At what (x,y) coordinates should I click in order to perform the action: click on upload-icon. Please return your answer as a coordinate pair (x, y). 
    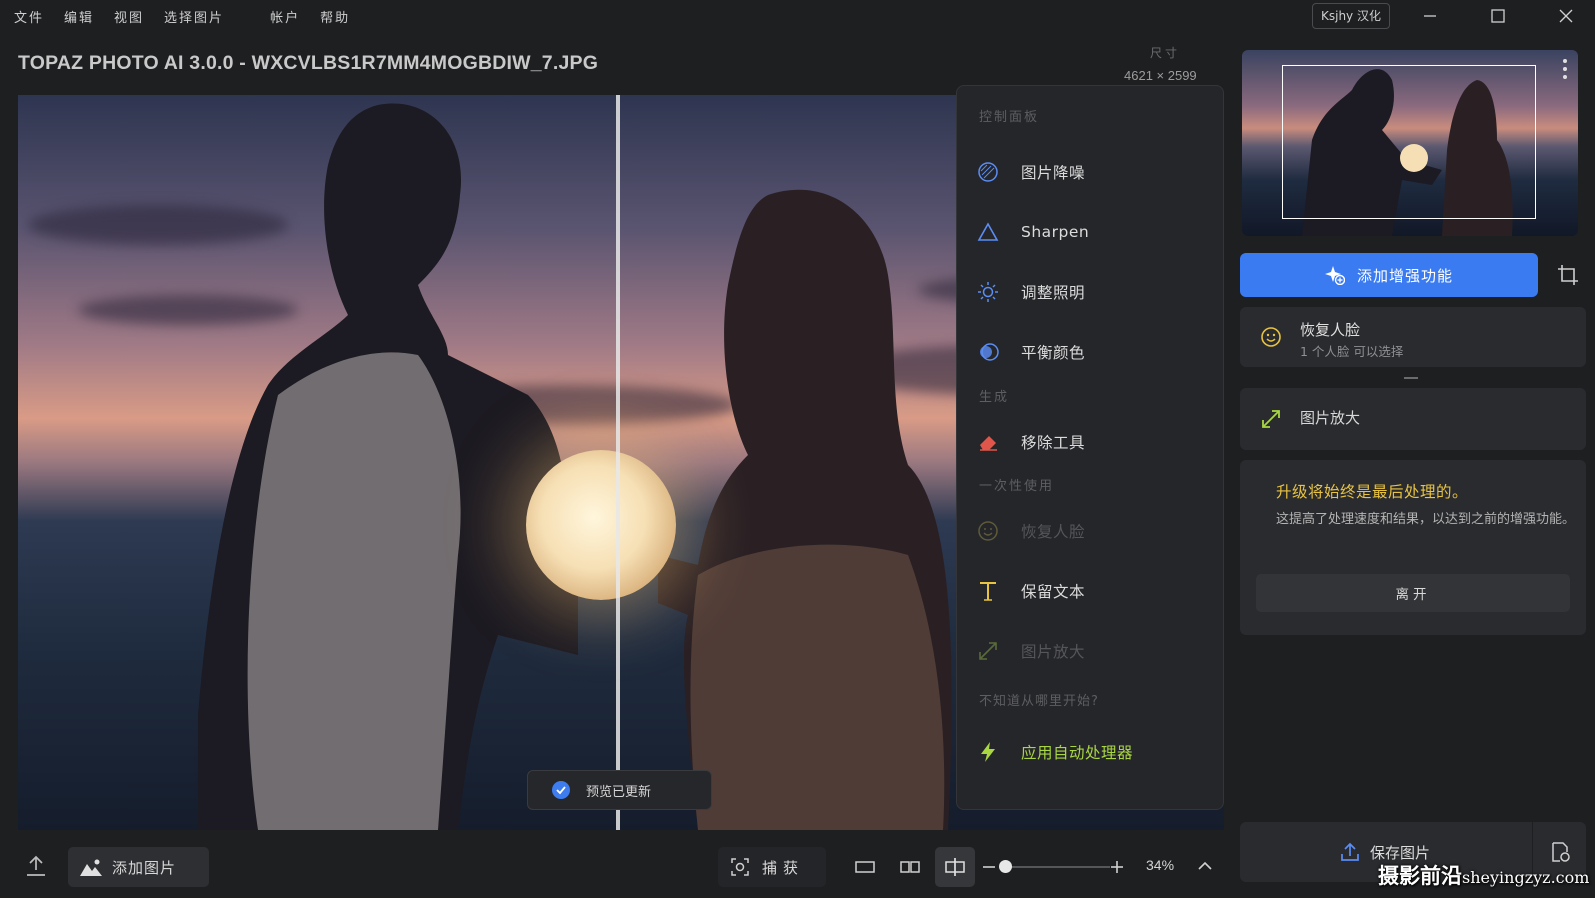
    Looking at the image, I should click on (1350, 851).